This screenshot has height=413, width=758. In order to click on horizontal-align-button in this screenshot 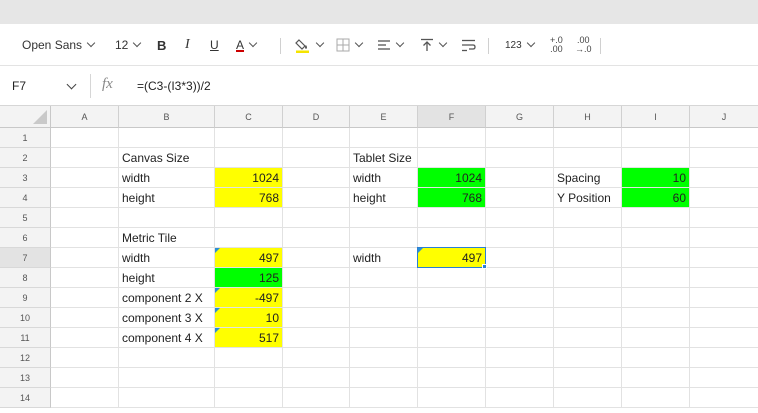, I will do `click(391, 45)`.